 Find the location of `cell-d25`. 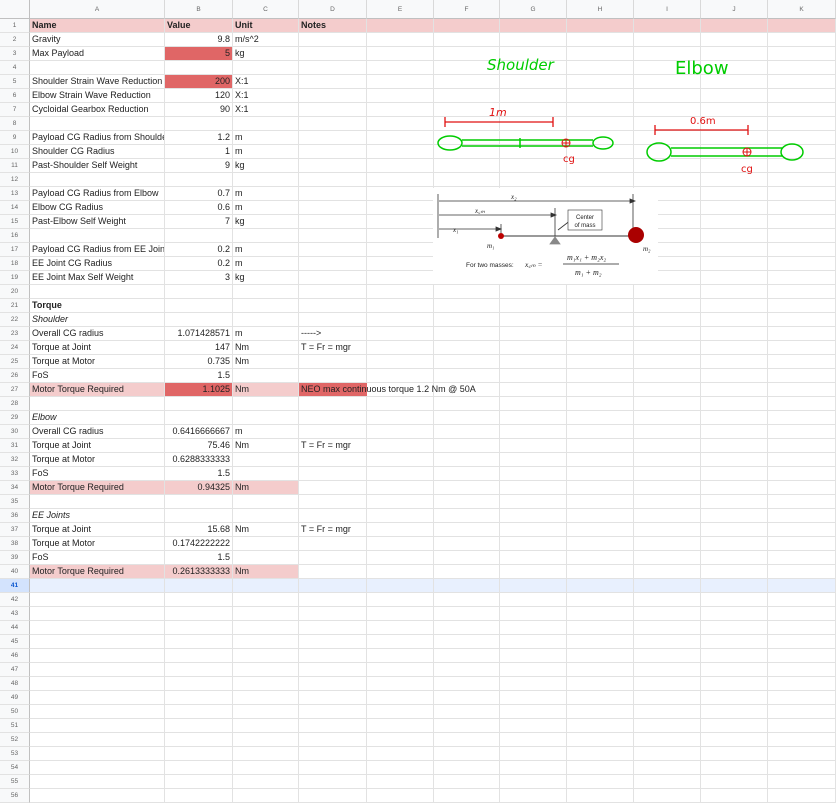

cell-d25 is located at coordinates (333, 362).